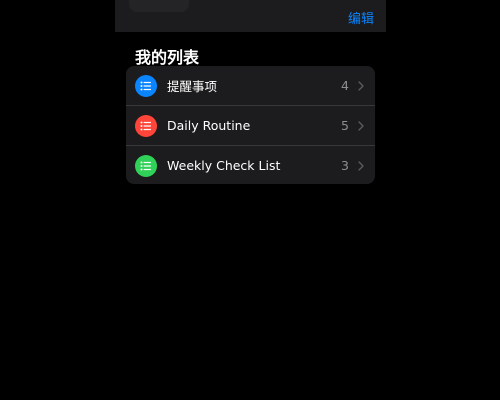 This screenshot has width=500, height=400. What do you see at coordinates (345, 165) in the screenshot?
I see `list-item-count: 3` at bounding box center [345, 165].